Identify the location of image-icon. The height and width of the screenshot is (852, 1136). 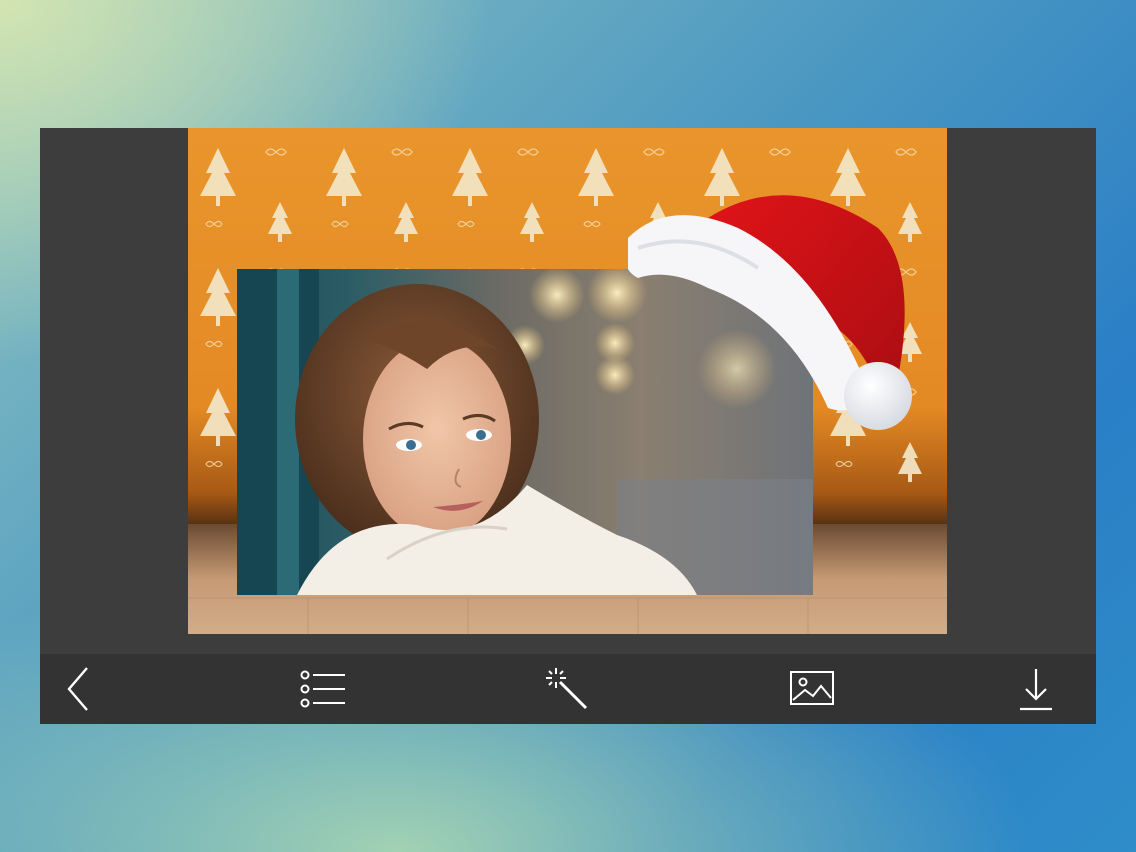
(812, 688).